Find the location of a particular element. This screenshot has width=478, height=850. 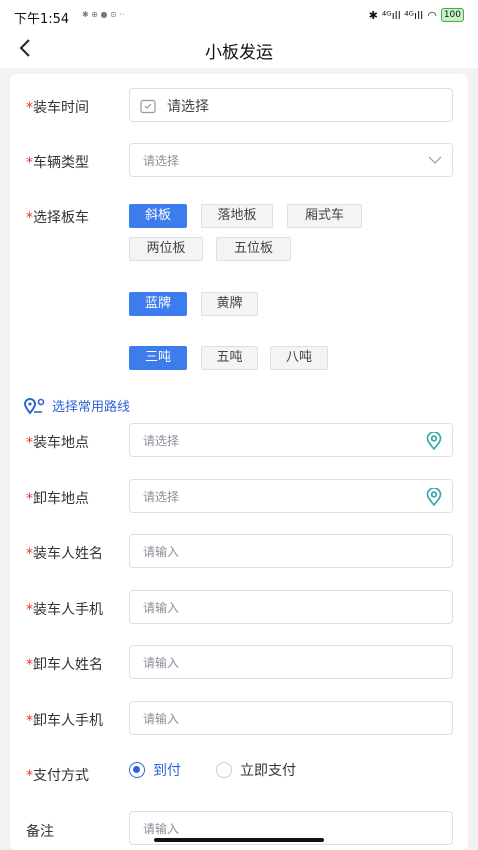

payment-option-cod: 到付 is located at coordinates (155, 770).